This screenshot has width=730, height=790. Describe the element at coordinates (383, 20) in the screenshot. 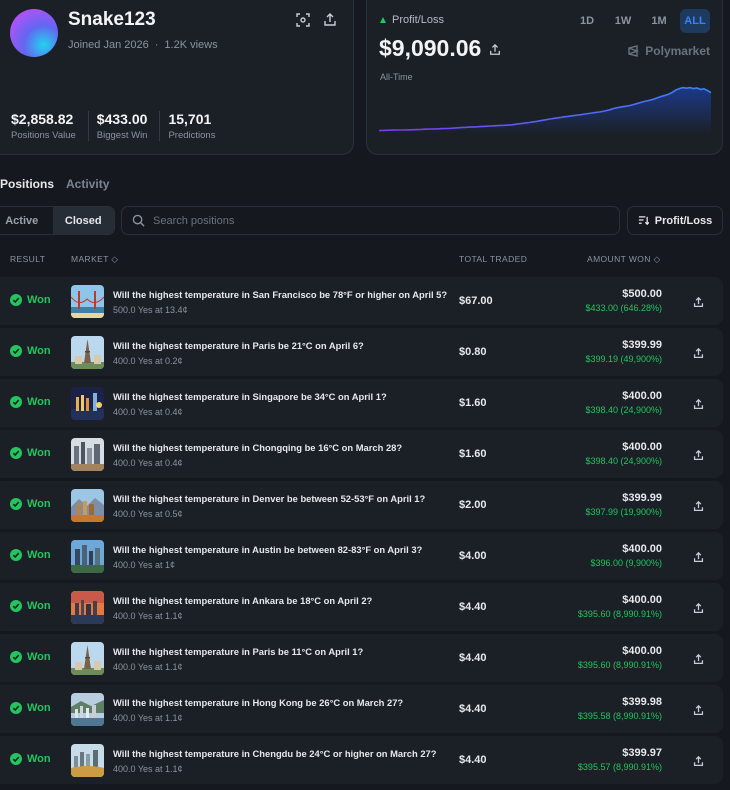

I see `up-triangle-icon` at that location.